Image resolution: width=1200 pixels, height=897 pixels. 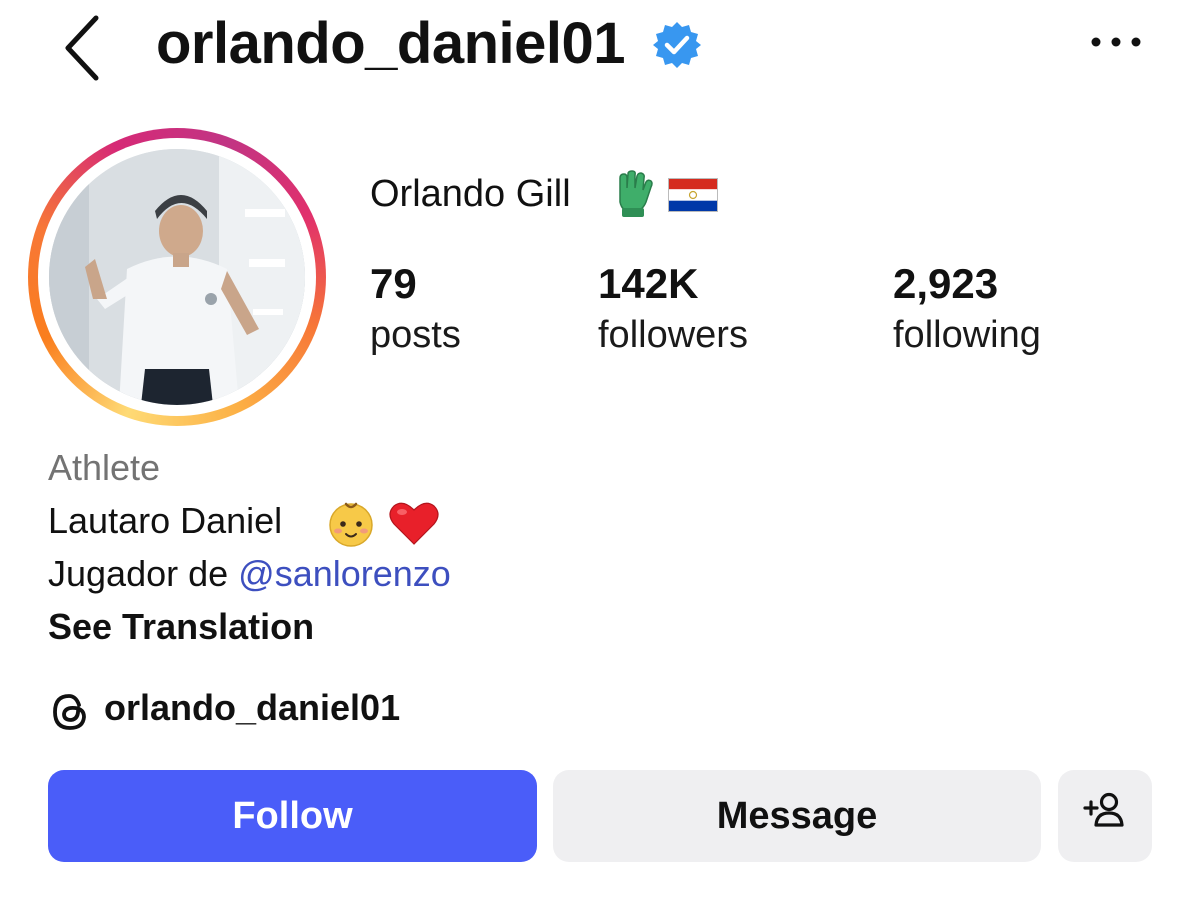 I want to click on following-label: following, so click(x=967, y=335).